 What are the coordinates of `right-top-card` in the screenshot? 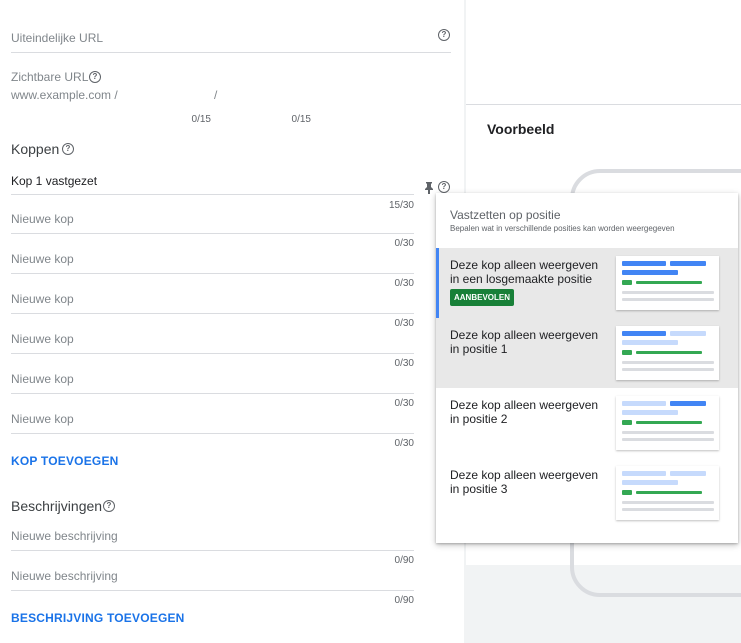 It's located at (603, 52).